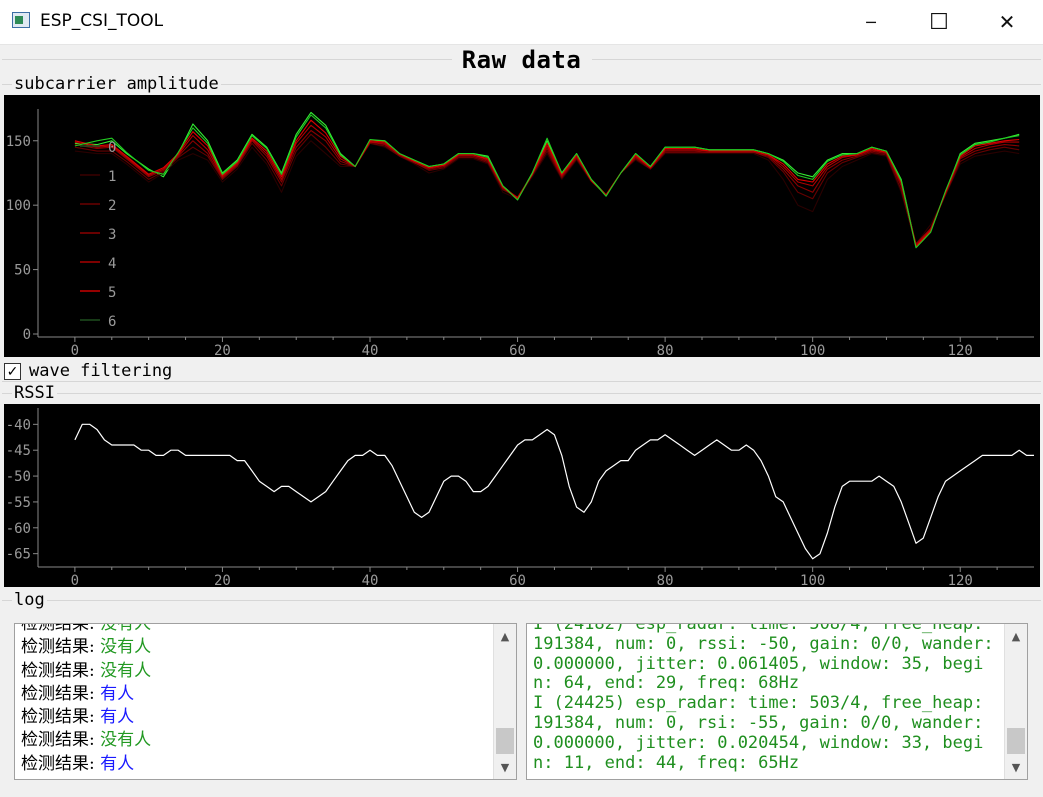  Describe the element at coordinates (18, 142) in the screenshot. I see `y-tick-label: 150` at that location.